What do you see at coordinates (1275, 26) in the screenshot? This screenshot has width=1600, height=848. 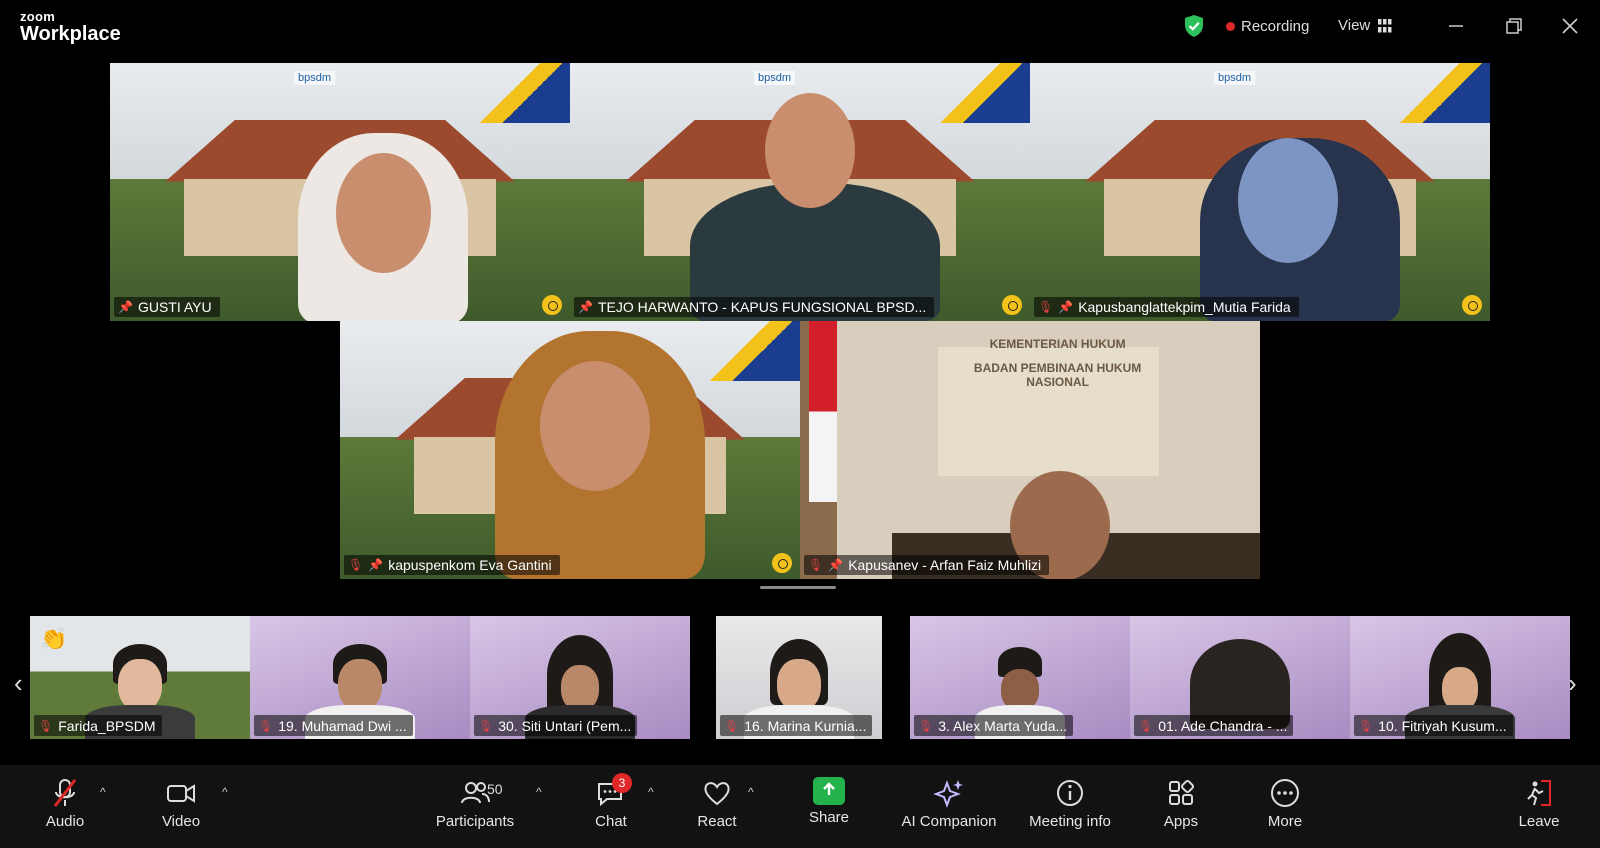 I see `recording-label: Recording` at bounding box center [1275, 26].